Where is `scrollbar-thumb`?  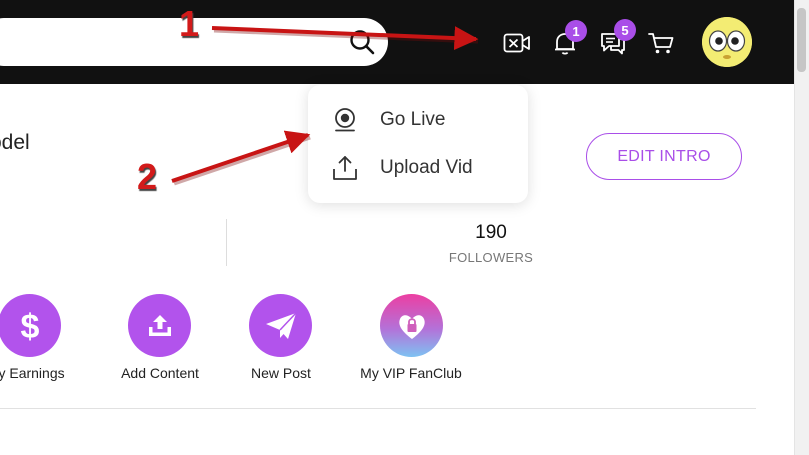 scrollbar-thumb is located at coordinates (801, 40).